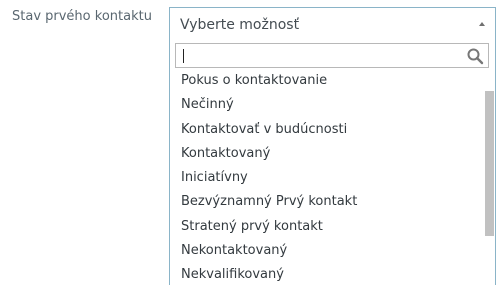  I want to click on search-box, so click(332, 55).